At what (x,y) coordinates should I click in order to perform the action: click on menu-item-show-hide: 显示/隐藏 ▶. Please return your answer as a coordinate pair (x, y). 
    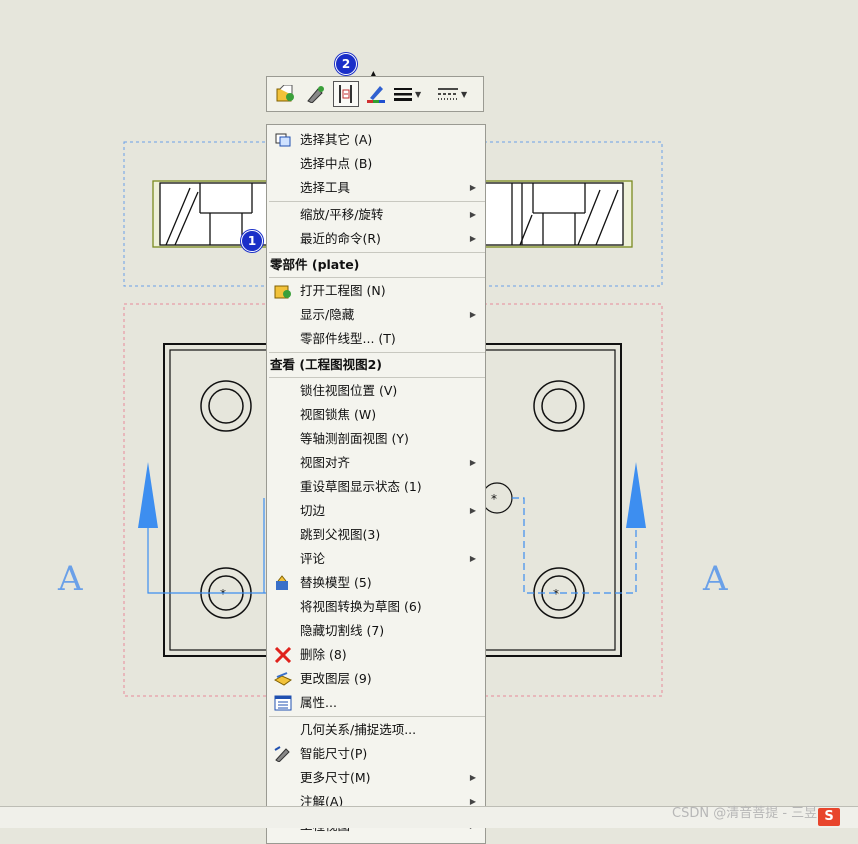
    Looking at the image, I should click on (376, 315).